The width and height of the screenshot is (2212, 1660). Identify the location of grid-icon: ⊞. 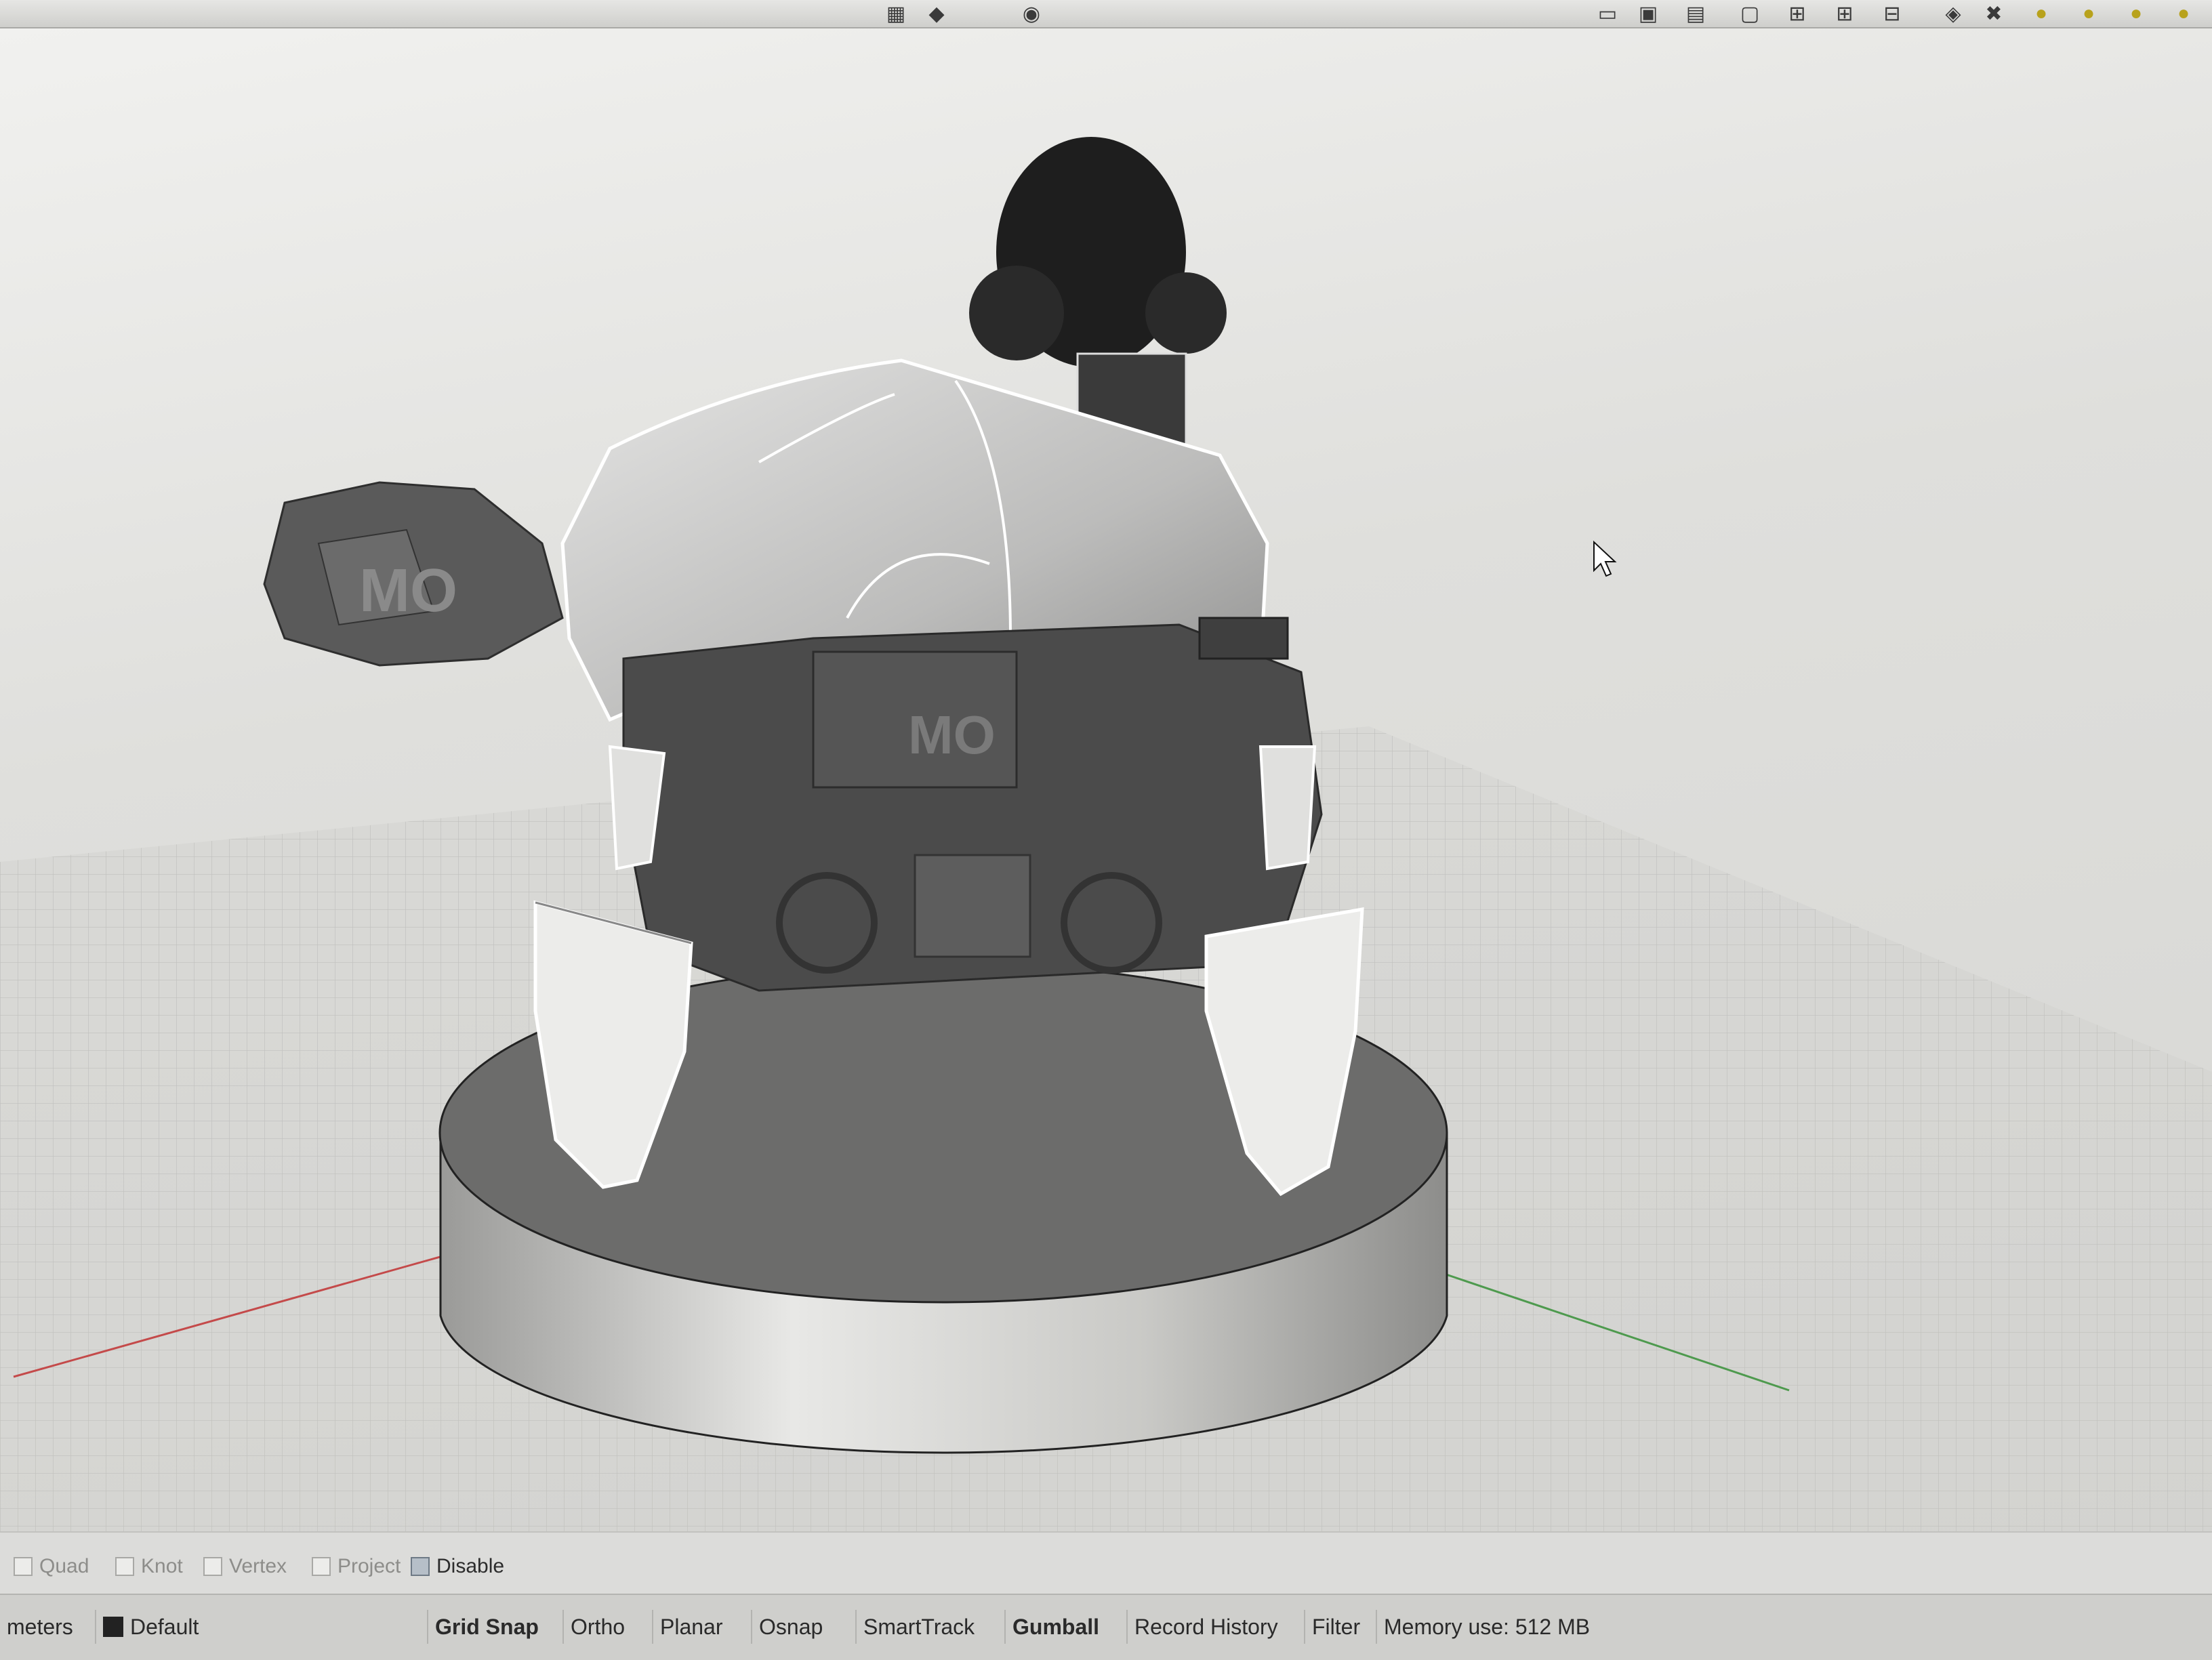
(1797, 13).